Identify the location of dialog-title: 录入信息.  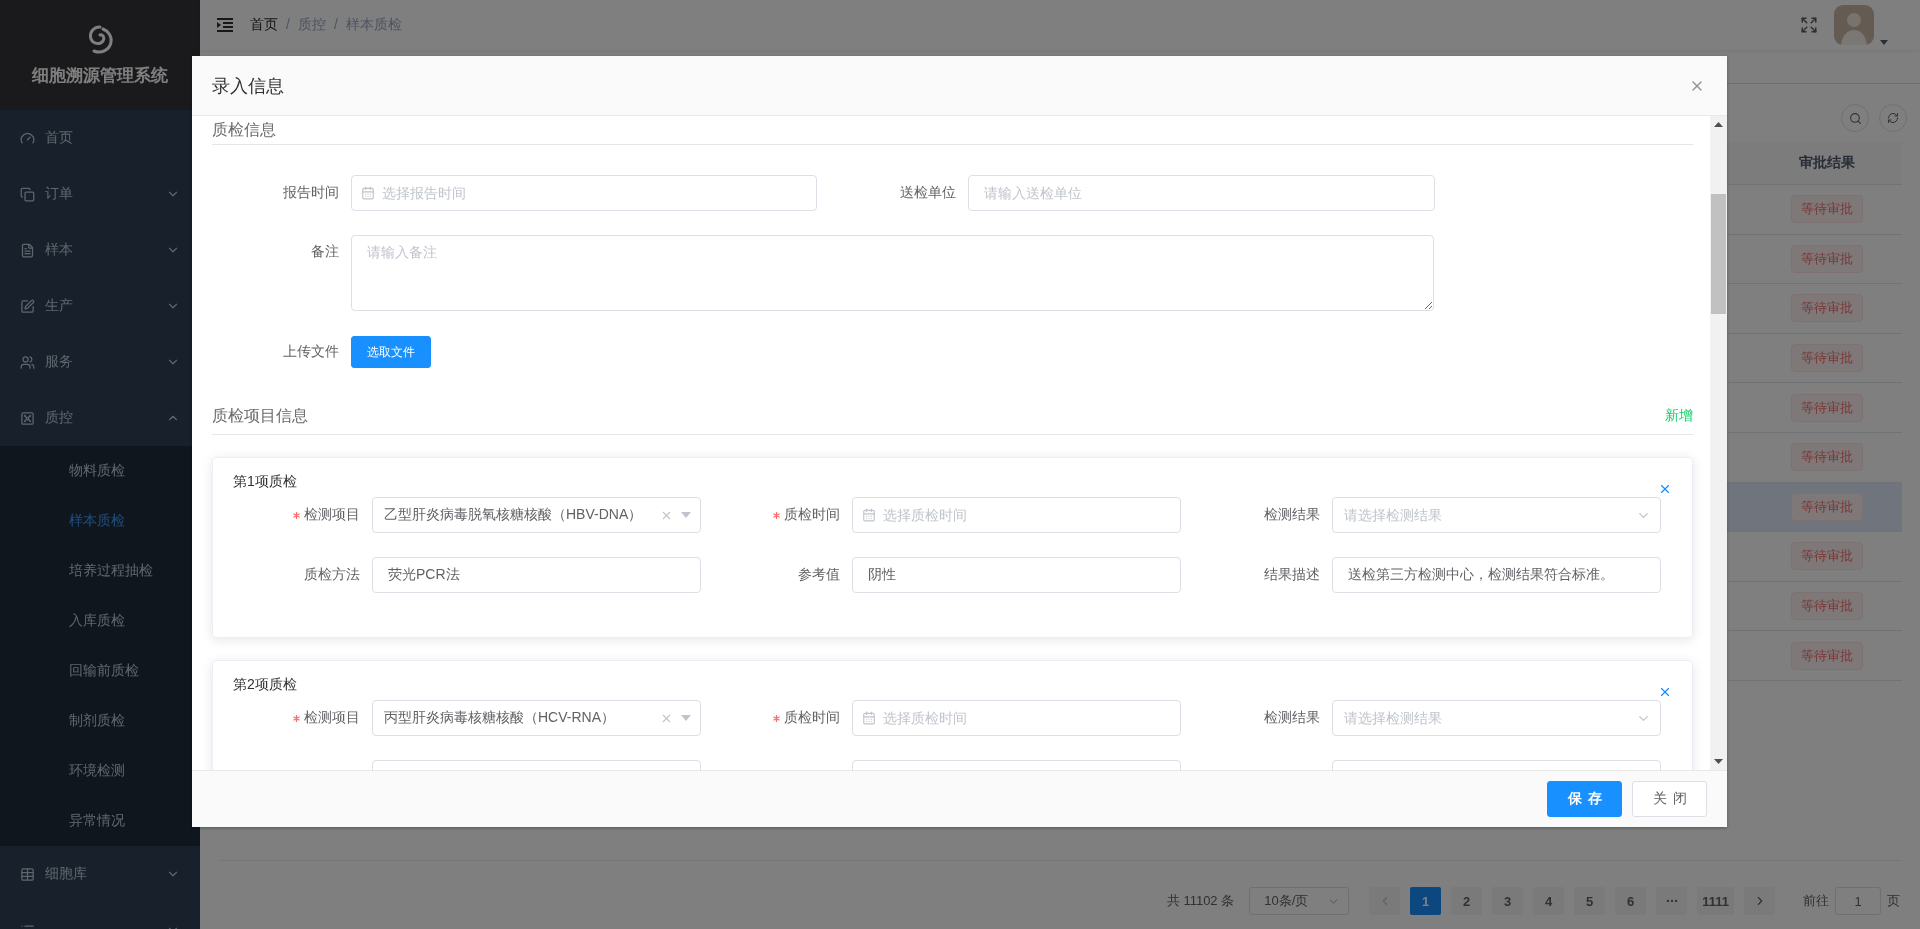
(248, 86).